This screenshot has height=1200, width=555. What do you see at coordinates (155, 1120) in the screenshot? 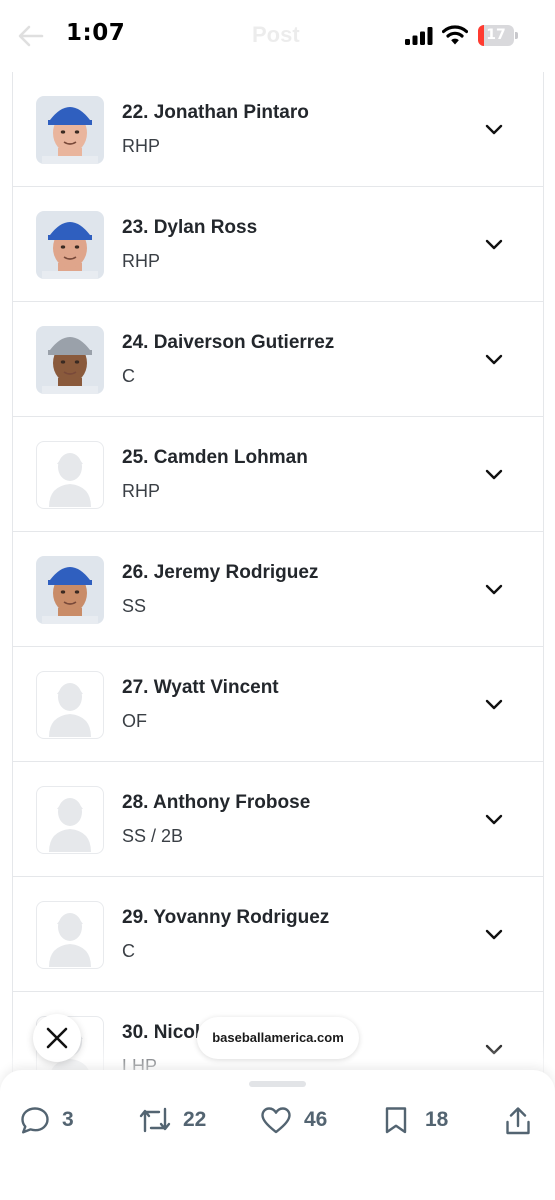
I see `repost-icon` at bounding box center [155, 1120].